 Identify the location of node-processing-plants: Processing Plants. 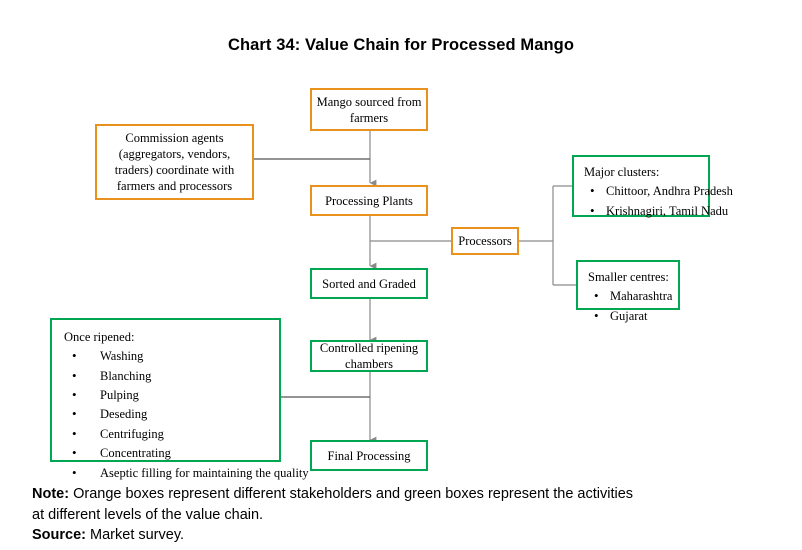
(369, 200).